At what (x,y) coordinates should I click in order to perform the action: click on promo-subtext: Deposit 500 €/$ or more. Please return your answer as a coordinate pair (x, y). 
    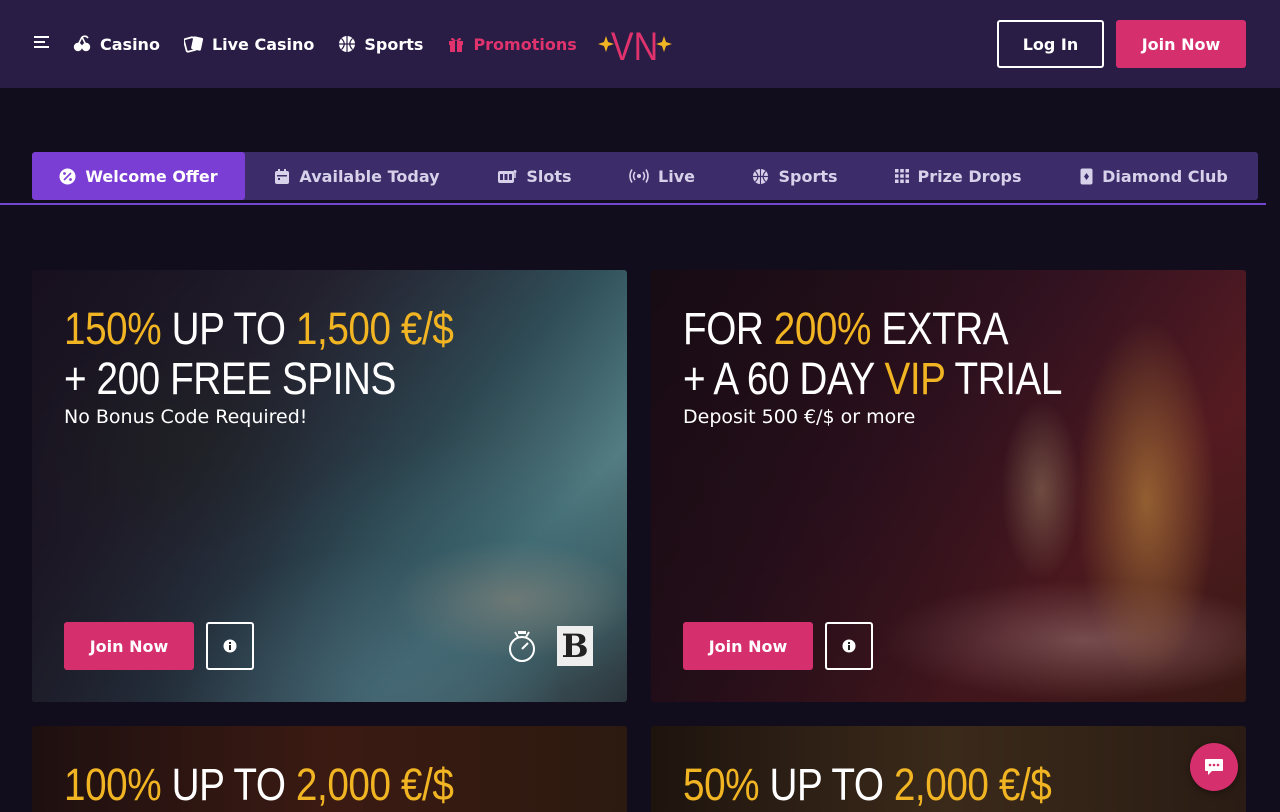
    Looking at the image, I should click on (799, 417).